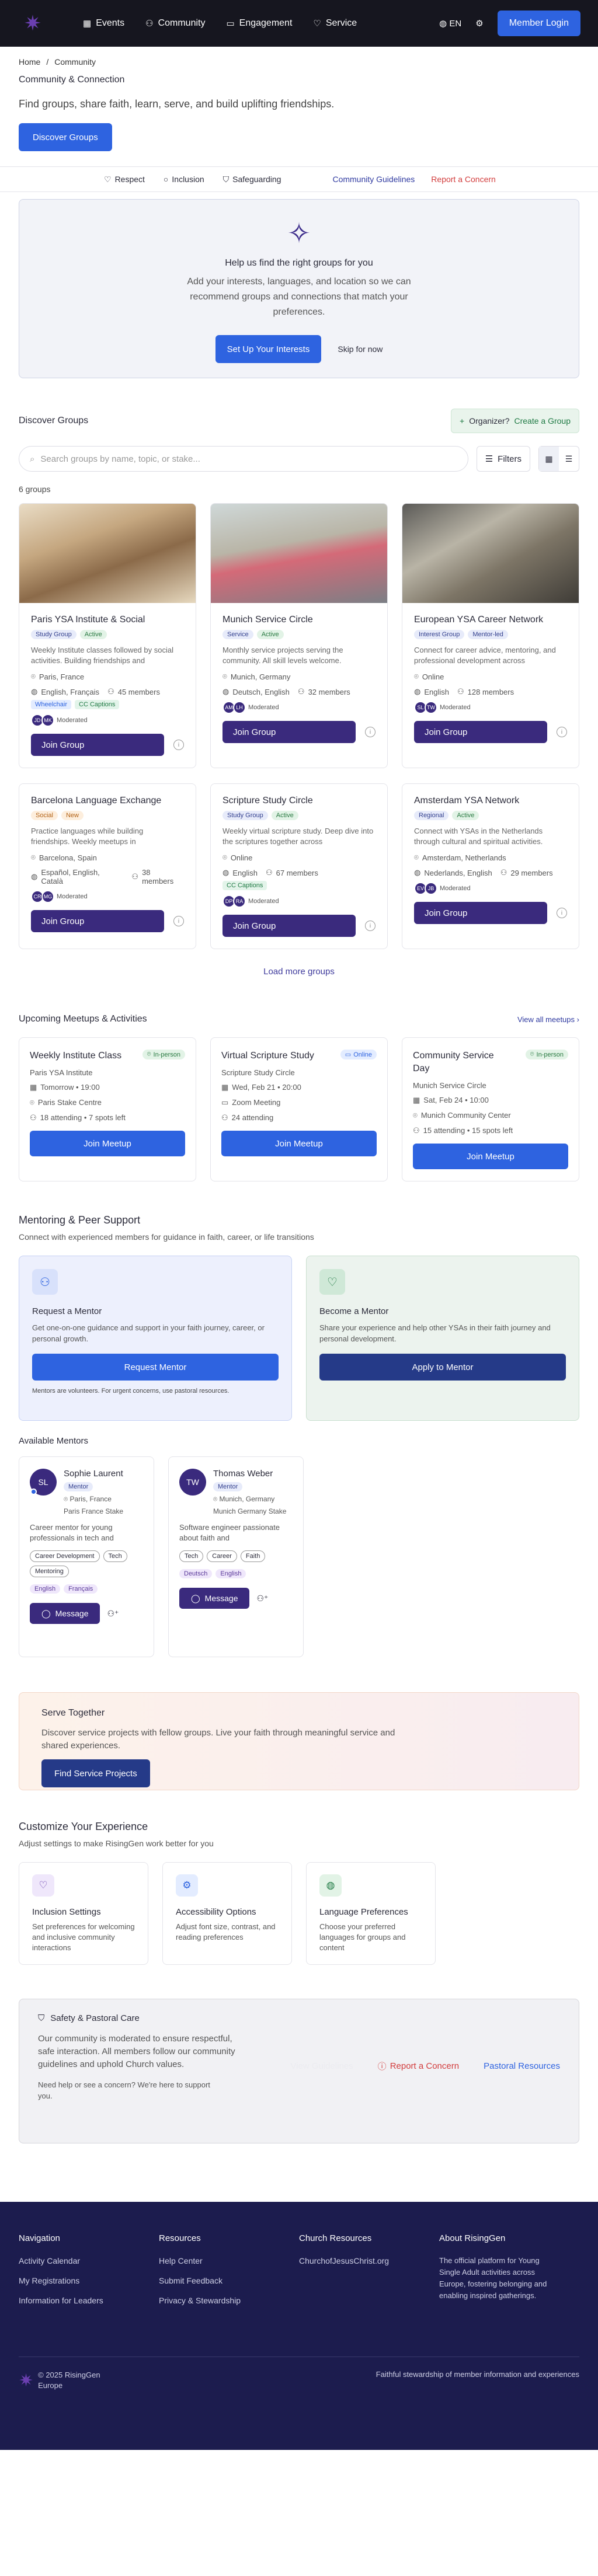 The width and height of the screenshot is (598, 2576). I want to click on language-switcher: ◍ EN, so click(450, 24).